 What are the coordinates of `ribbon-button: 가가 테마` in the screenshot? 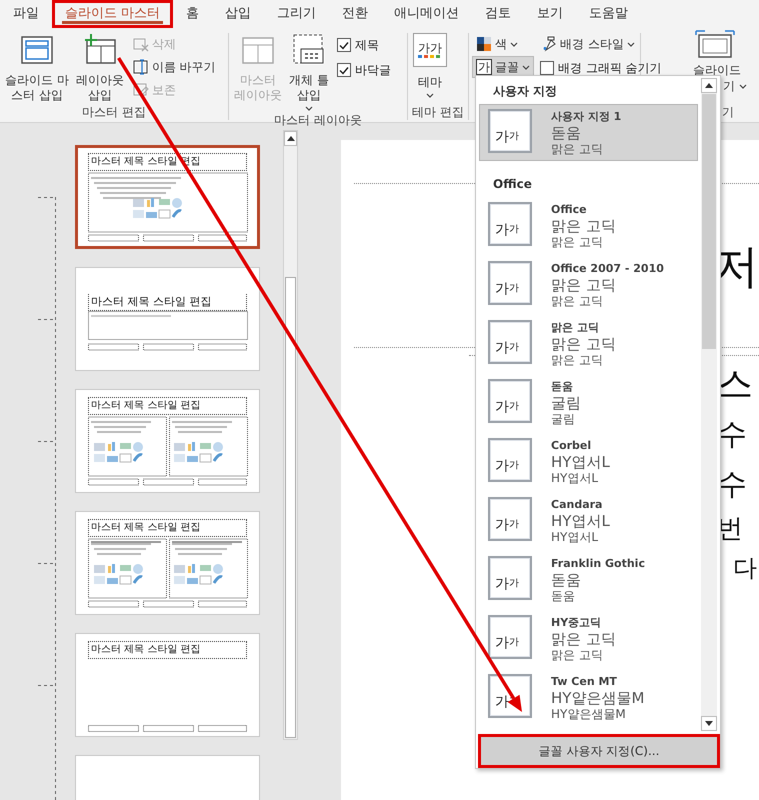 It's located at (430, 65).